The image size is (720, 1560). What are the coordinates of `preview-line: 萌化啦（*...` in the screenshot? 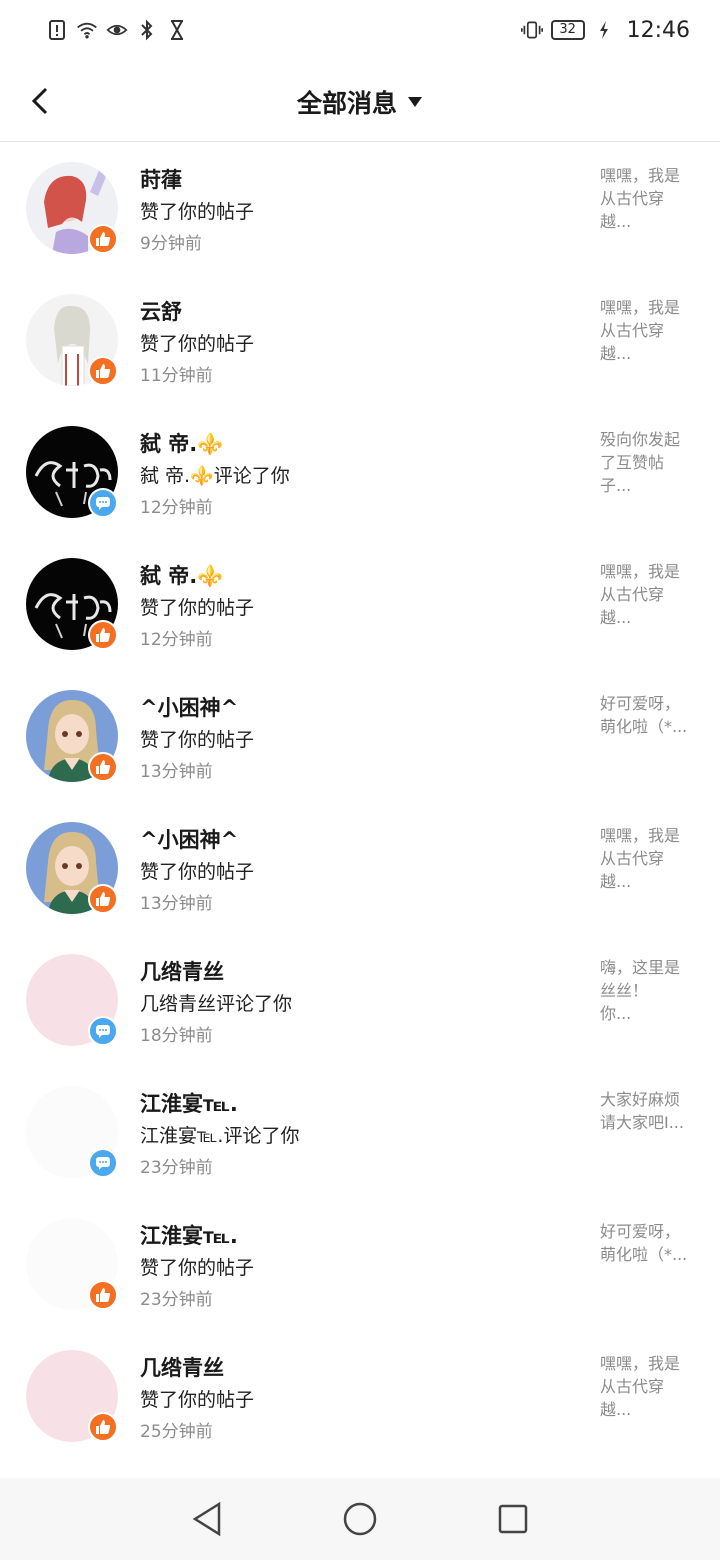 It's located at (644, 726).